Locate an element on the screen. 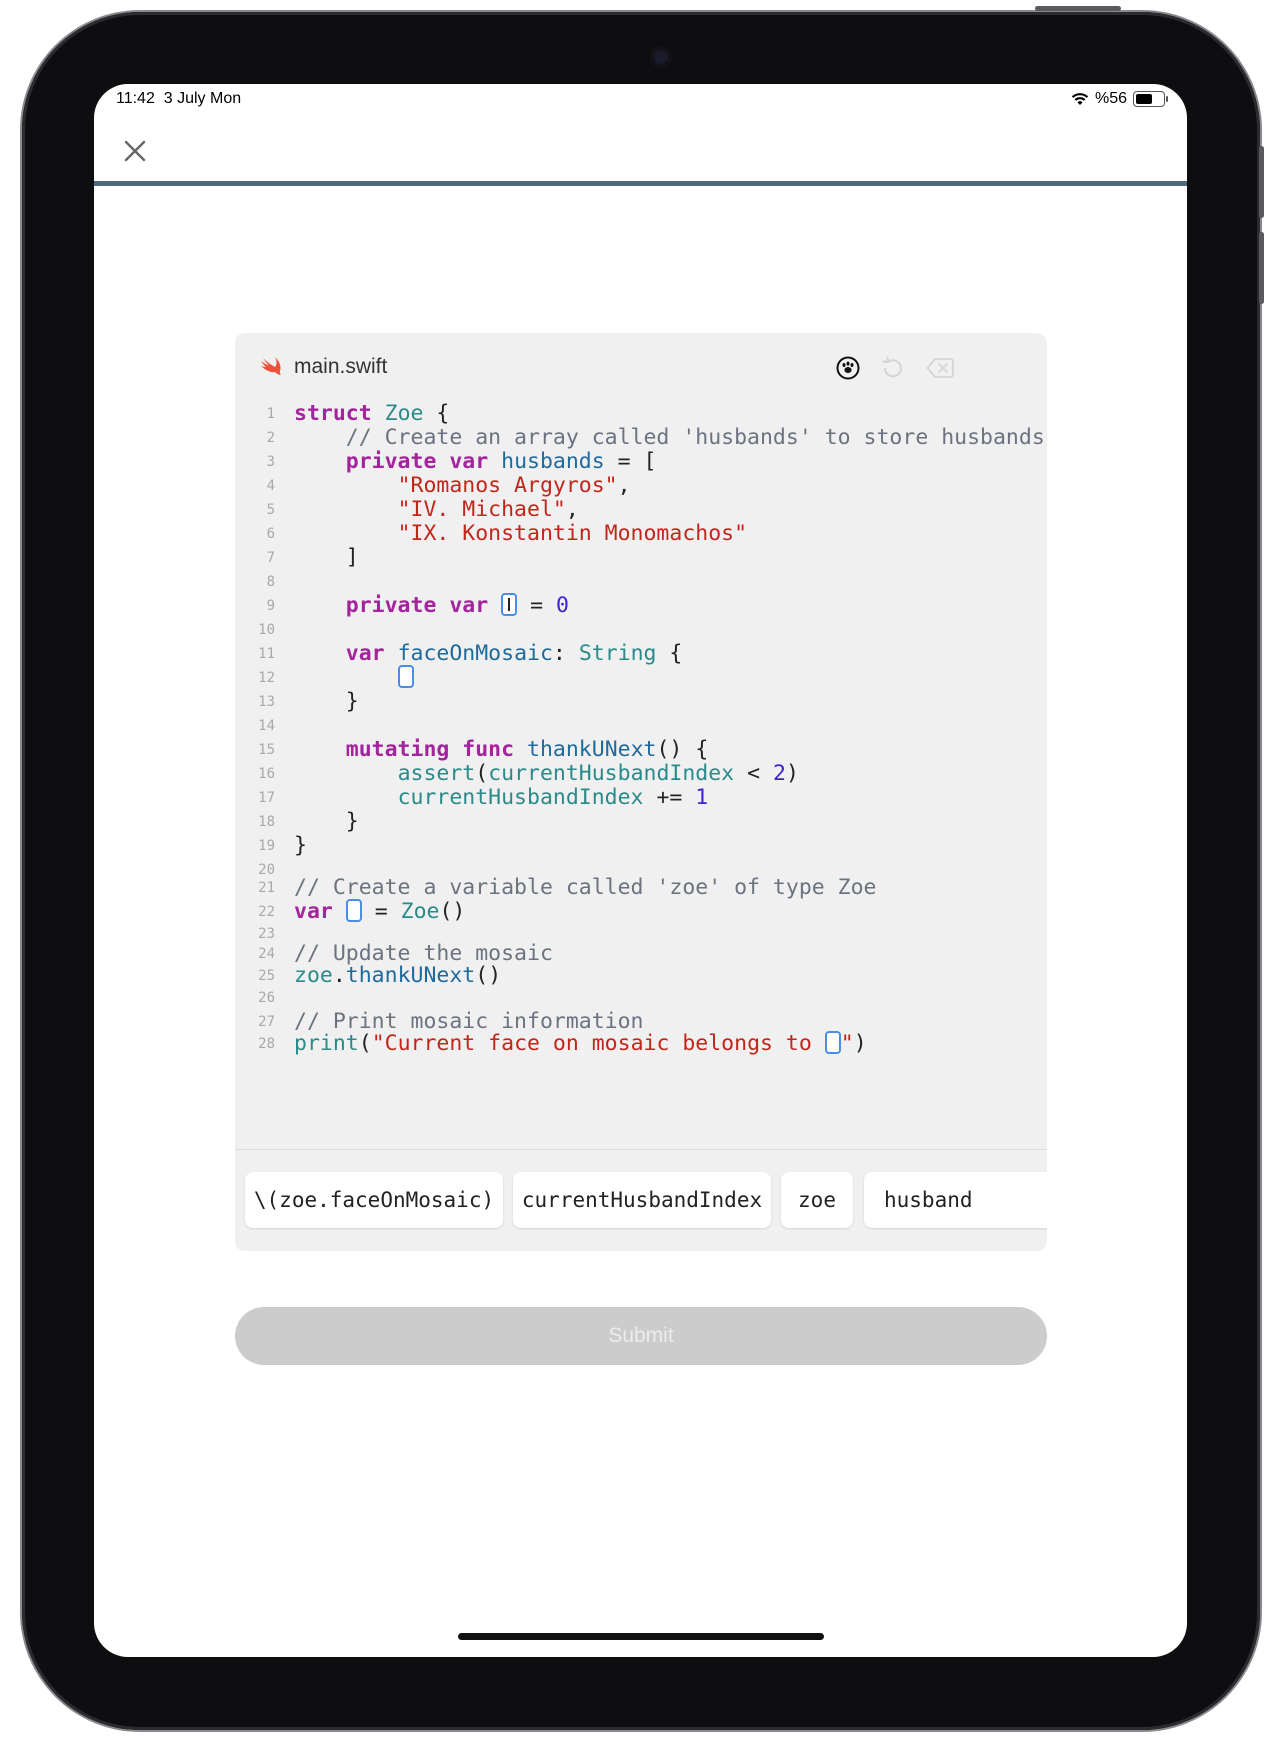  code-token: thankUNext is located at coordinates (592, 749).